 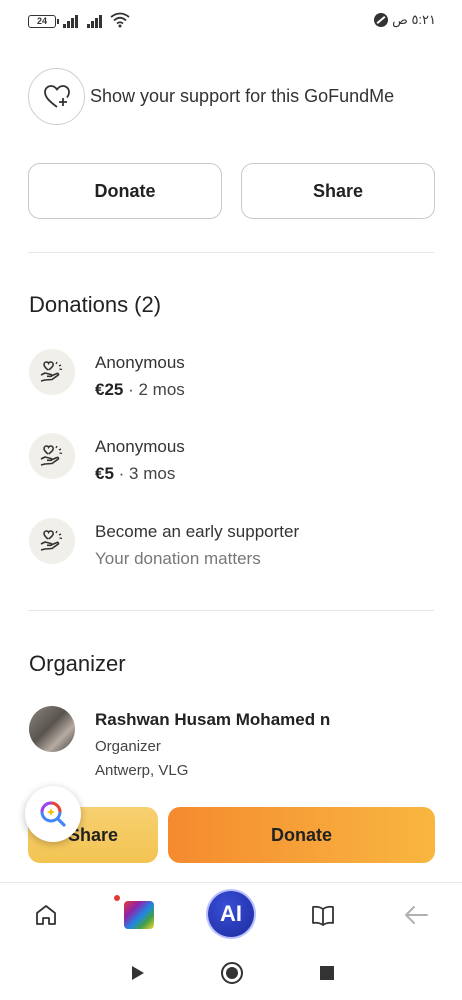 I want to click on organizer-title: Organizer, so click(x=77, y=663).